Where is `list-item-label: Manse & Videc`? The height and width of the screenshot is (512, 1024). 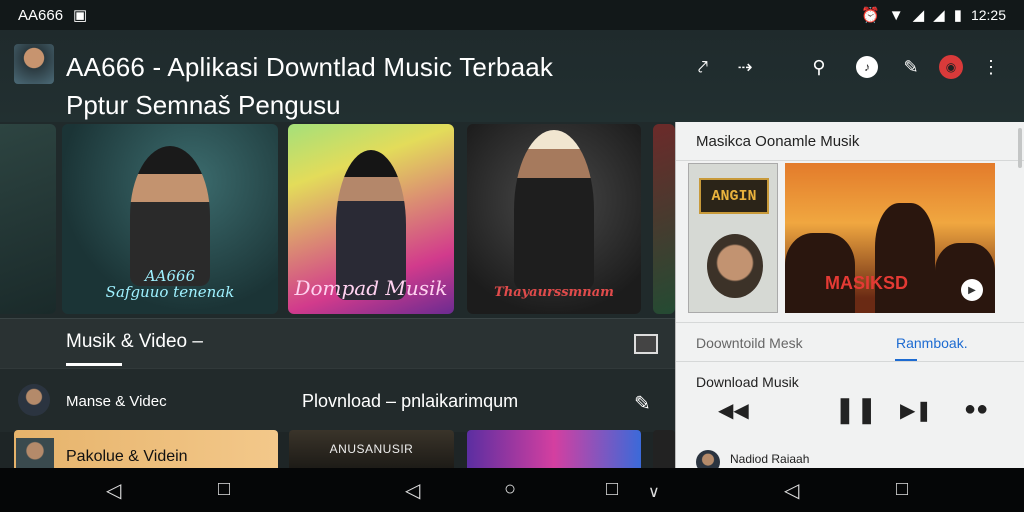 list-item-label: Manse & Videc is located at coordinates (116, 401).